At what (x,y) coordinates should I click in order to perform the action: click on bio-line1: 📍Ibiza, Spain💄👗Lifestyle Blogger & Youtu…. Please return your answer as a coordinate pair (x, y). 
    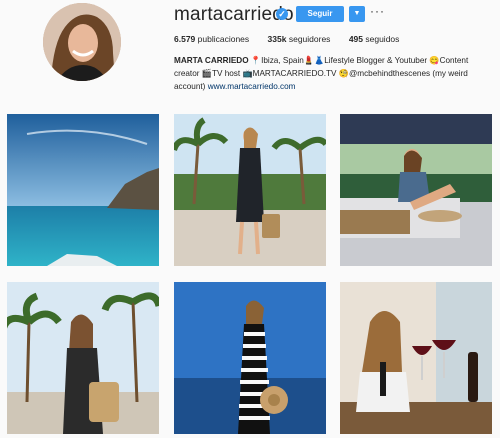
    Looking at the image, I should click on (359, 60).